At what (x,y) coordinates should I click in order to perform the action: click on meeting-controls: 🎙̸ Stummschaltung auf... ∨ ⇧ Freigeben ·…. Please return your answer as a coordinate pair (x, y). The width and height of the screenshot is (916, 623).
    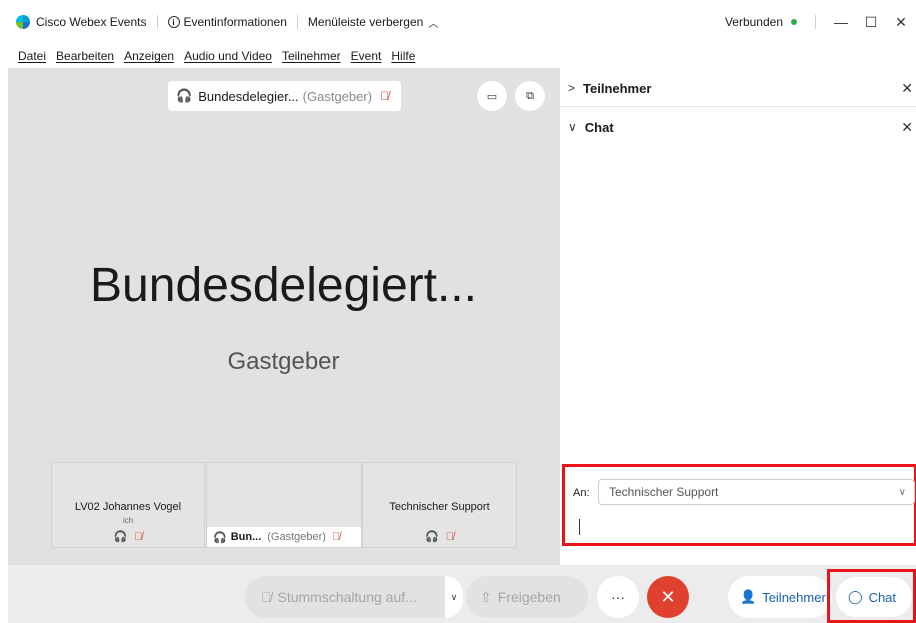
    Looking at the image, I should click on (462, 594).